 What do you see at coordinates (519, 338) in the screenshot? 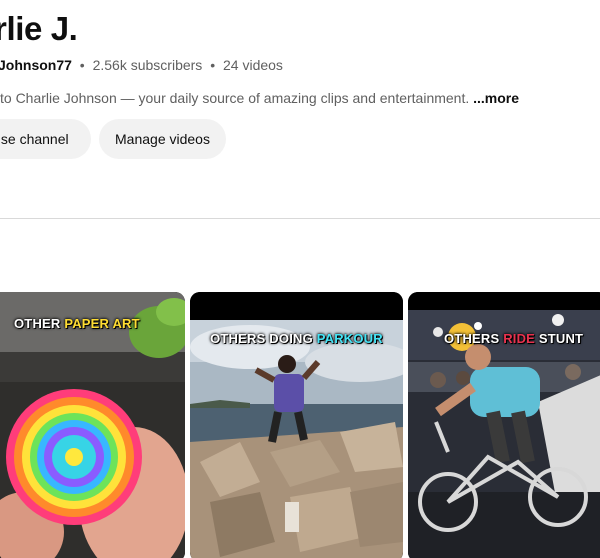
I see `caption-highlight: RIDE` at bounding box center [519, 338].